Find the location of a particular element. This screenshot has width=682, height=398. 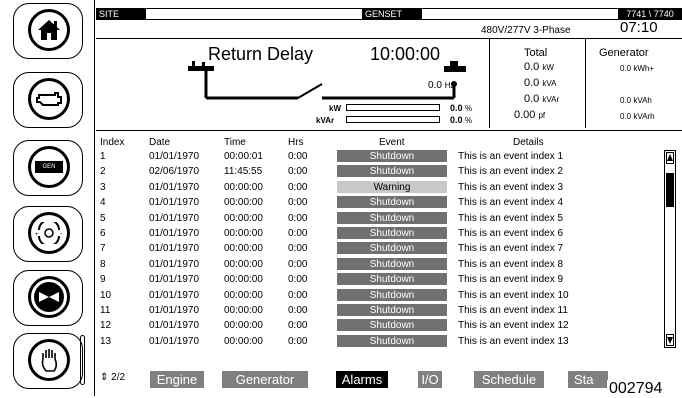

total-pf-unit: pf is located at coordinates (542, 115).